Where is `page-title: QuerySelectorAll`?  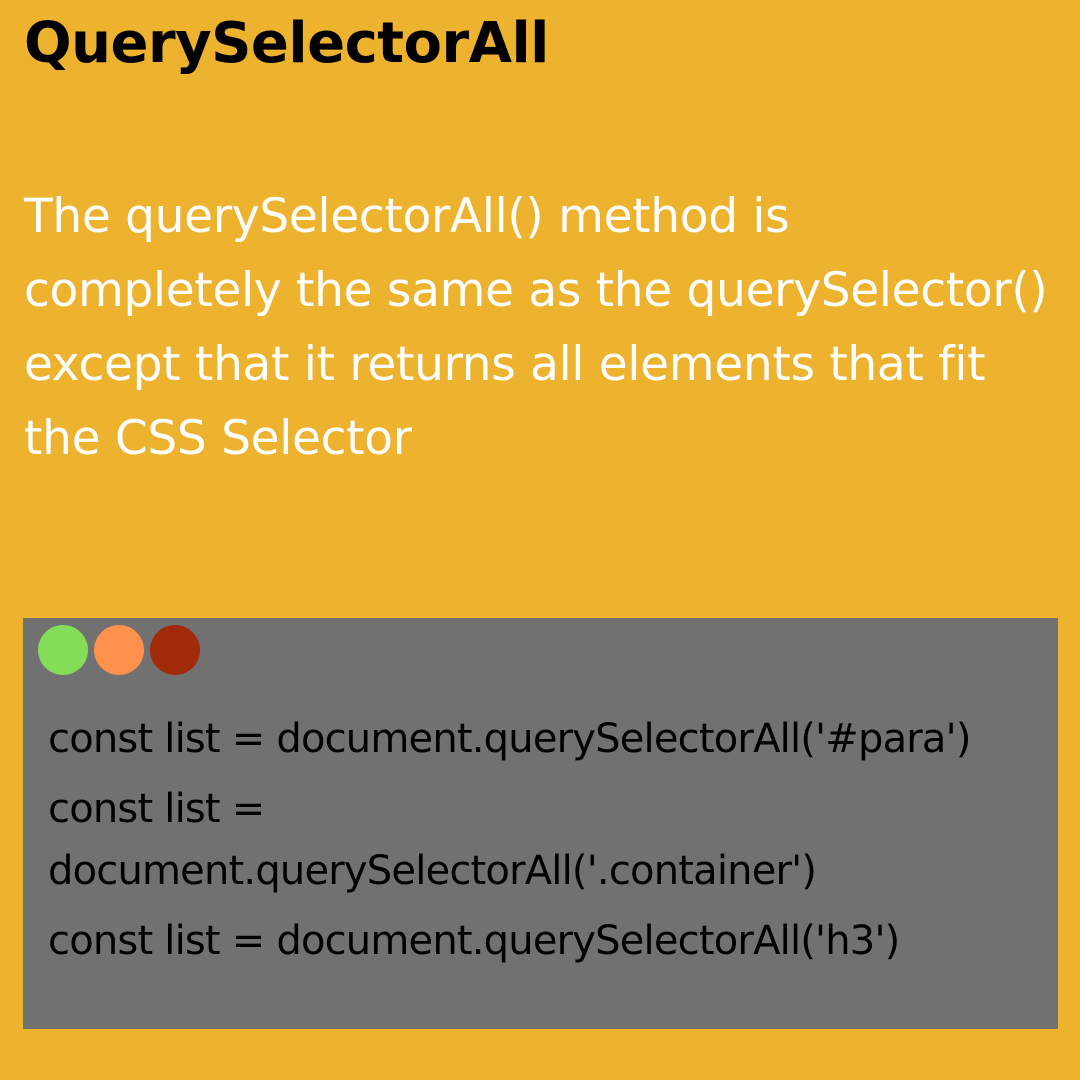 page-title: QuerySelectorAll is located at coordinates (286, 43).